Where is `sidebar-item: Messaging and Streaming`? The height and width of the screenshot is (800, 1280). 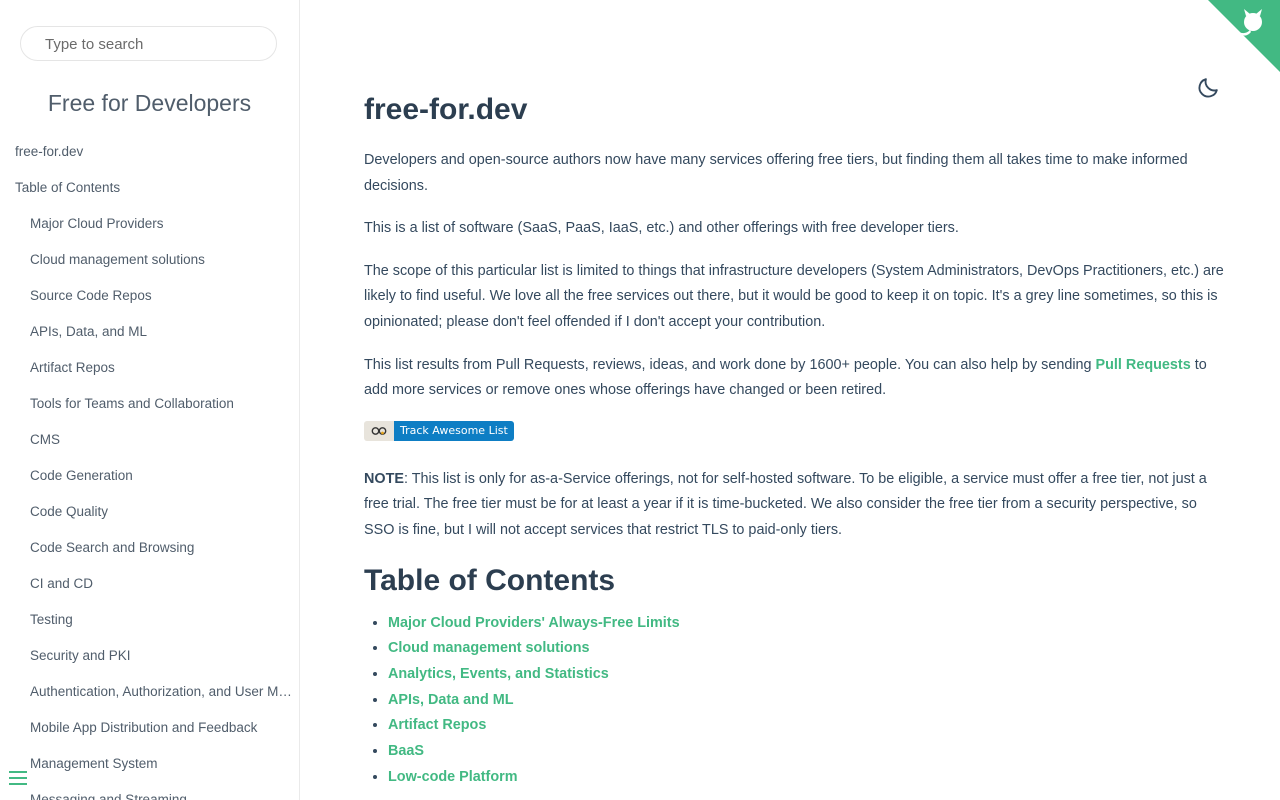
sidebar-item: Messaging and Streaming is located at coordinates (149, 794).